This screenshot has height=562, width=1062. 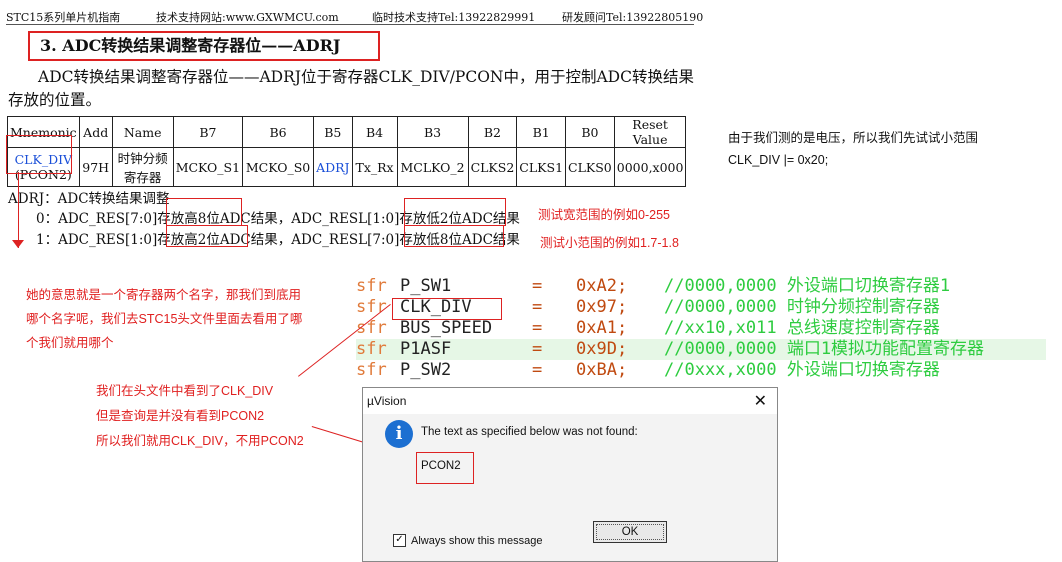 I want to click on code-address: 0xA2;, so click(x=602, y=286).